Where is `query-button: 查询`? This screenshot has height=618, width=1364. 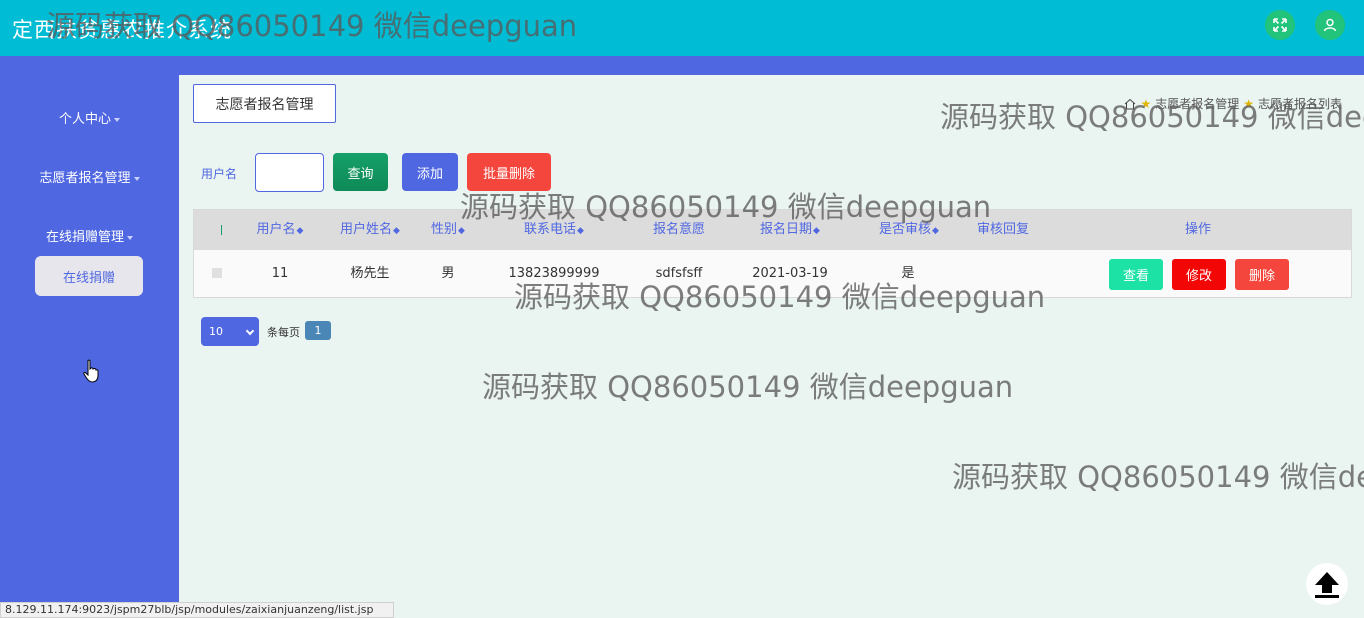
query-button: 查询 is located at coordinates (360, 172).